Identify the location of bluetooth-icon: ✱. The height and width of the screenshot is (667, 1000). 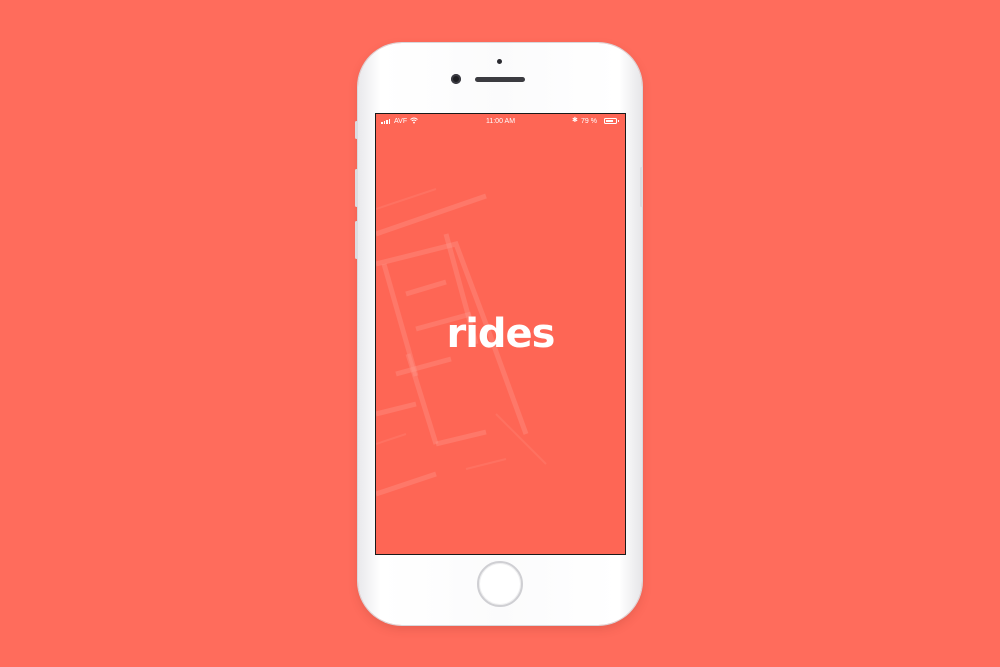
(575, 120).